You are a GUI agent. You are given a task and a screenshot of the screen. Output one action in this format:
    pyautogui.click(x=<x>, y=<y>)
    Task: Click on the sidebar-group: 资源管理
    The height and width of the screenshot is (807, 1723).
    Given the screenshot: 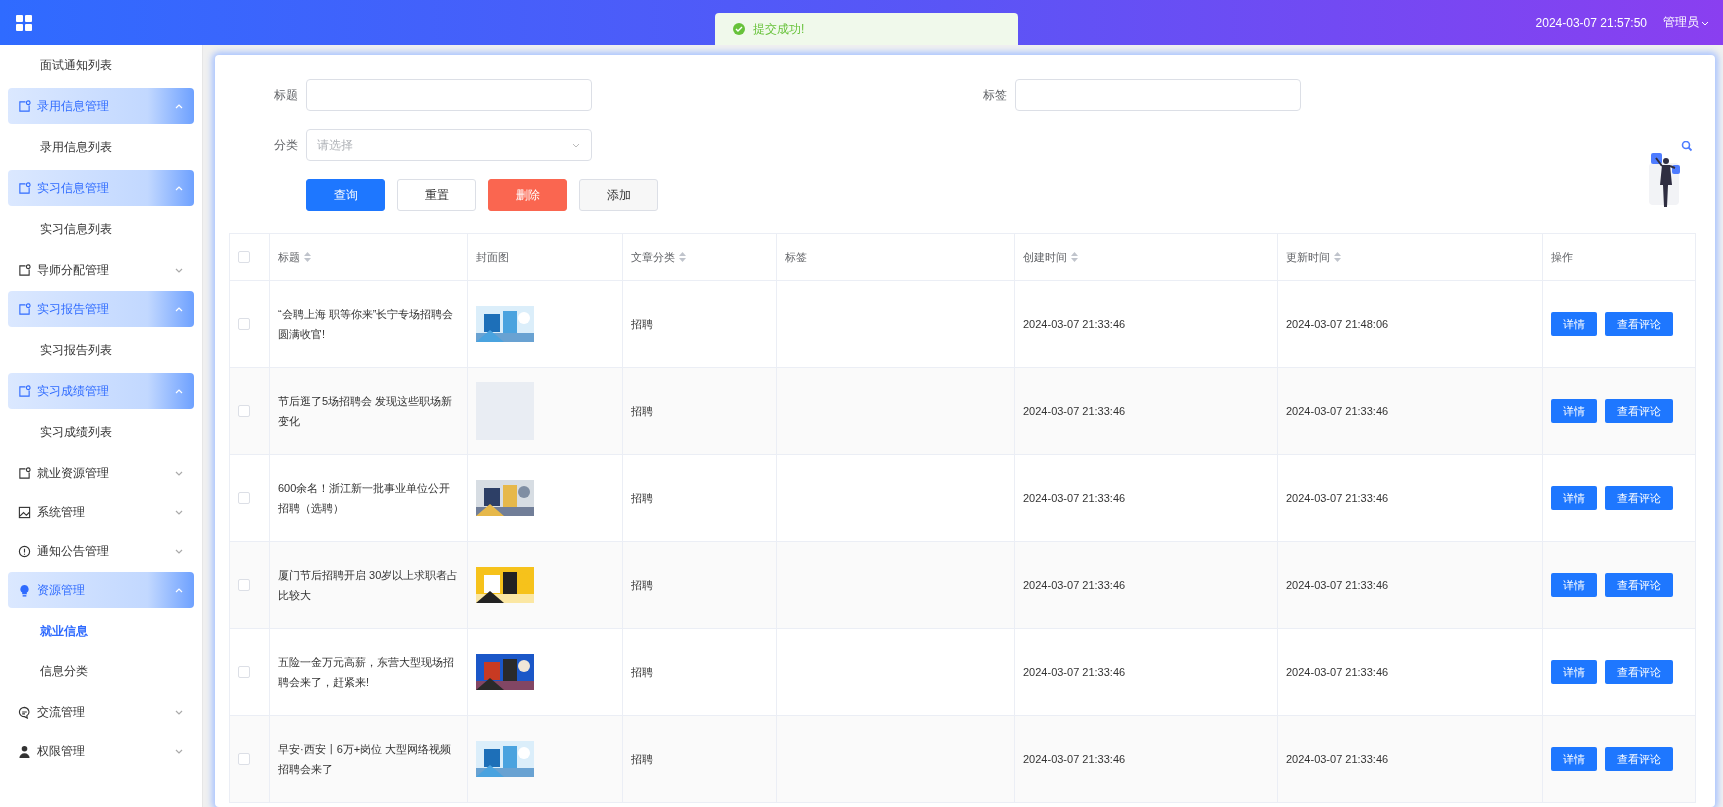 What is the action you would take?
    pyautogui.click(x=101, y=590)
    